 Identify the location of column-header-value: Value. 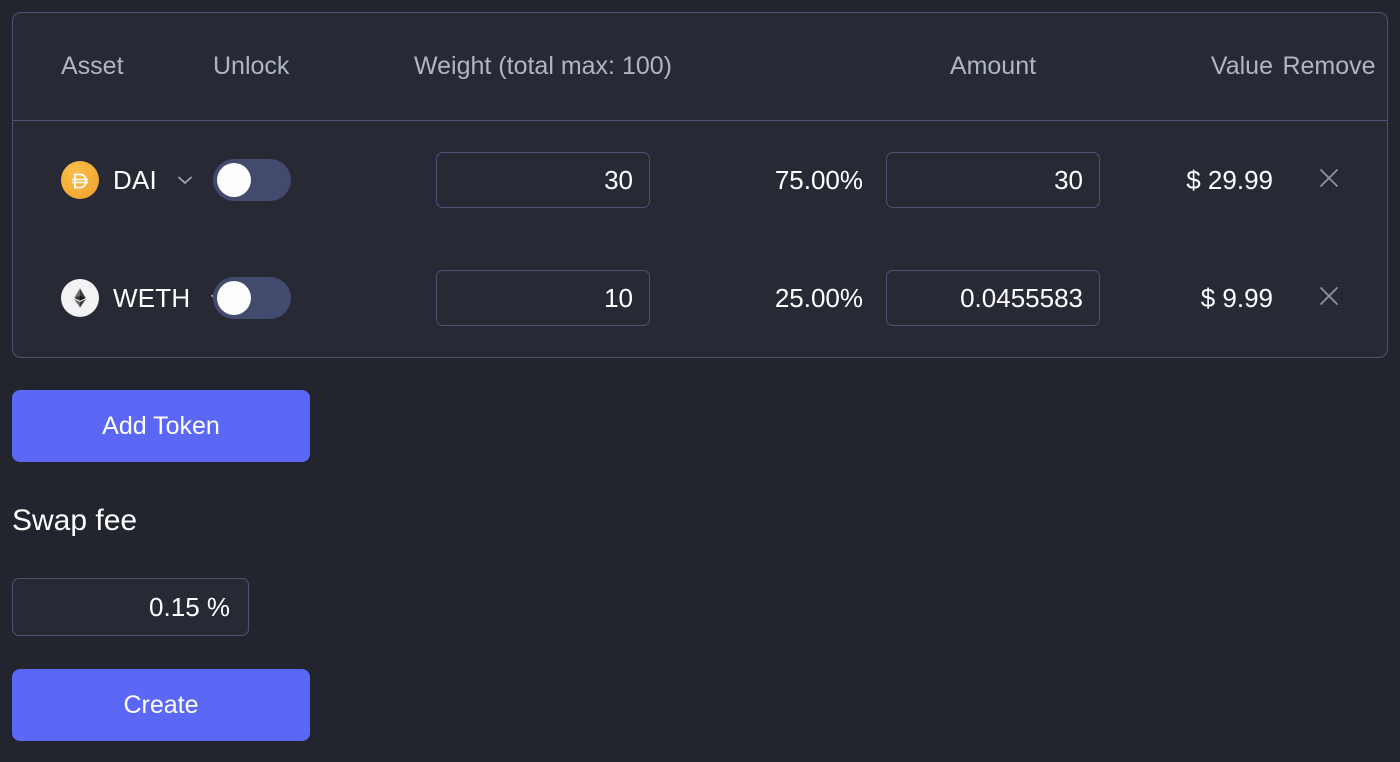
(1241, 66).